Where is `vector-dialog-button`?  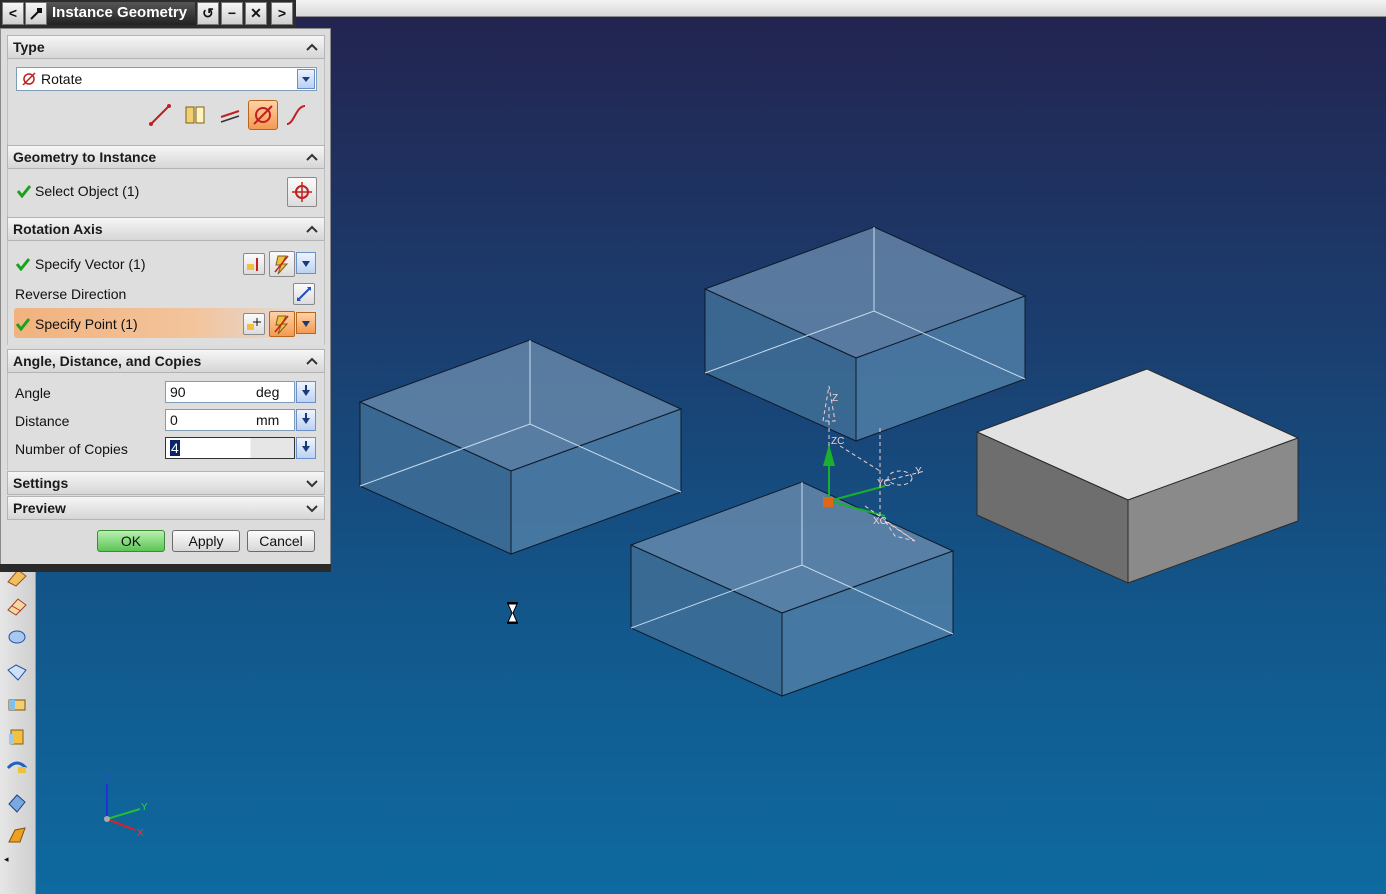
vector-dialog-button is located at coordinates (254, 264).